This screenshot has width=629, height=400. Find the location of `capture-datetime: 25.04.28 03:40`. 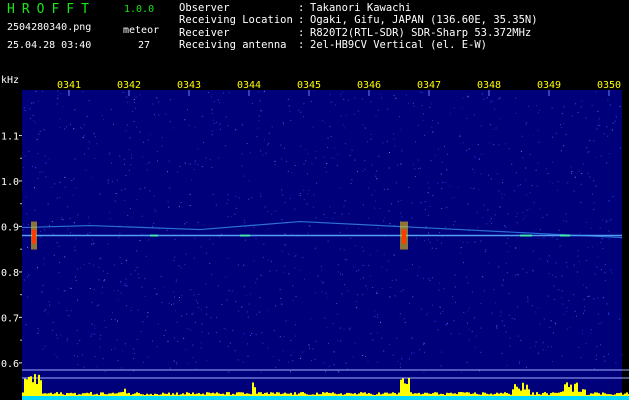

capture-datetime: 25.04.28 03:40 is located at coordinates (49, 45).